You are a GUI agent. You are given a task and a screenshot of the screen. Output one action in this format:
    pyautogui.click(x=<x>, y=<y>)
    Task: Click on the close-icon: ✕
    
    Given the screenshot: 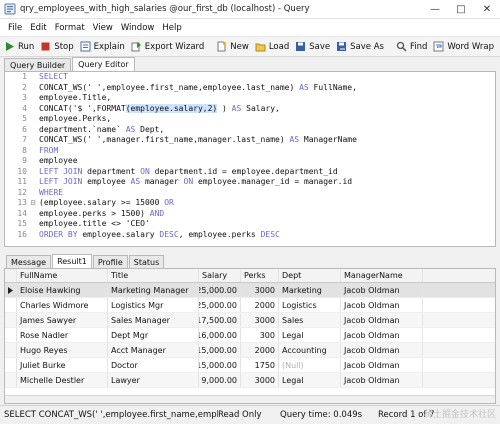 What is the action you would take?
    pyautogui.click(x=487, y=9)
    